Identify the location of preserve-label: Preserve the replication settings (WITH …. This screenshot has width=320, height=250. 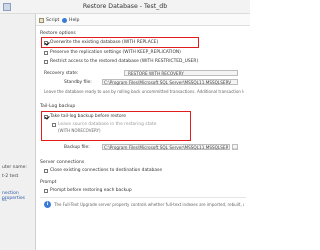
(115, 52).